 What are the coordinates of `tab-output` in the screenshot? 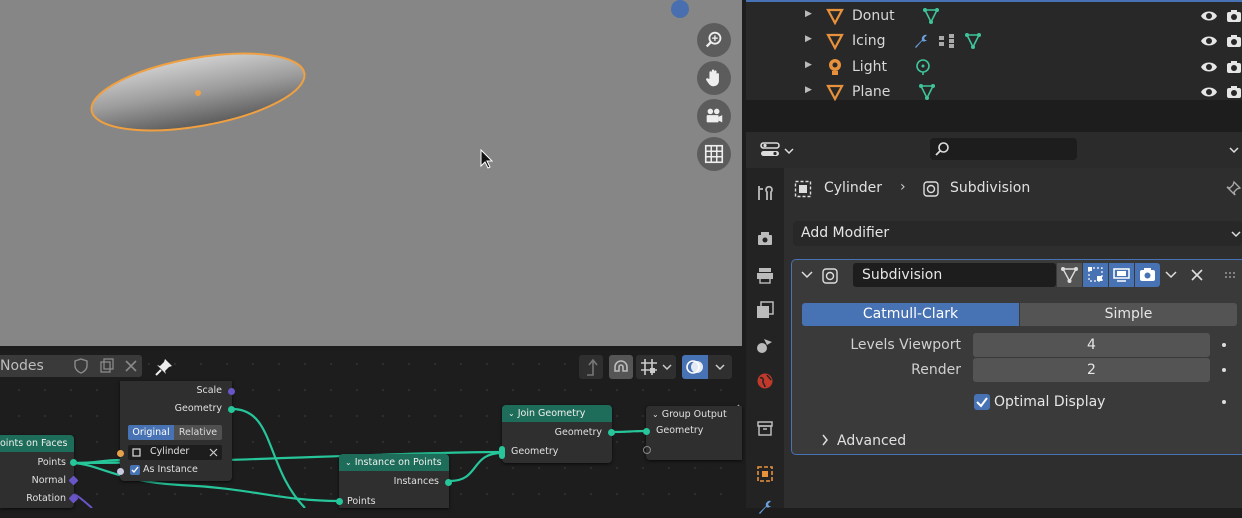 It's located at (765, 275).